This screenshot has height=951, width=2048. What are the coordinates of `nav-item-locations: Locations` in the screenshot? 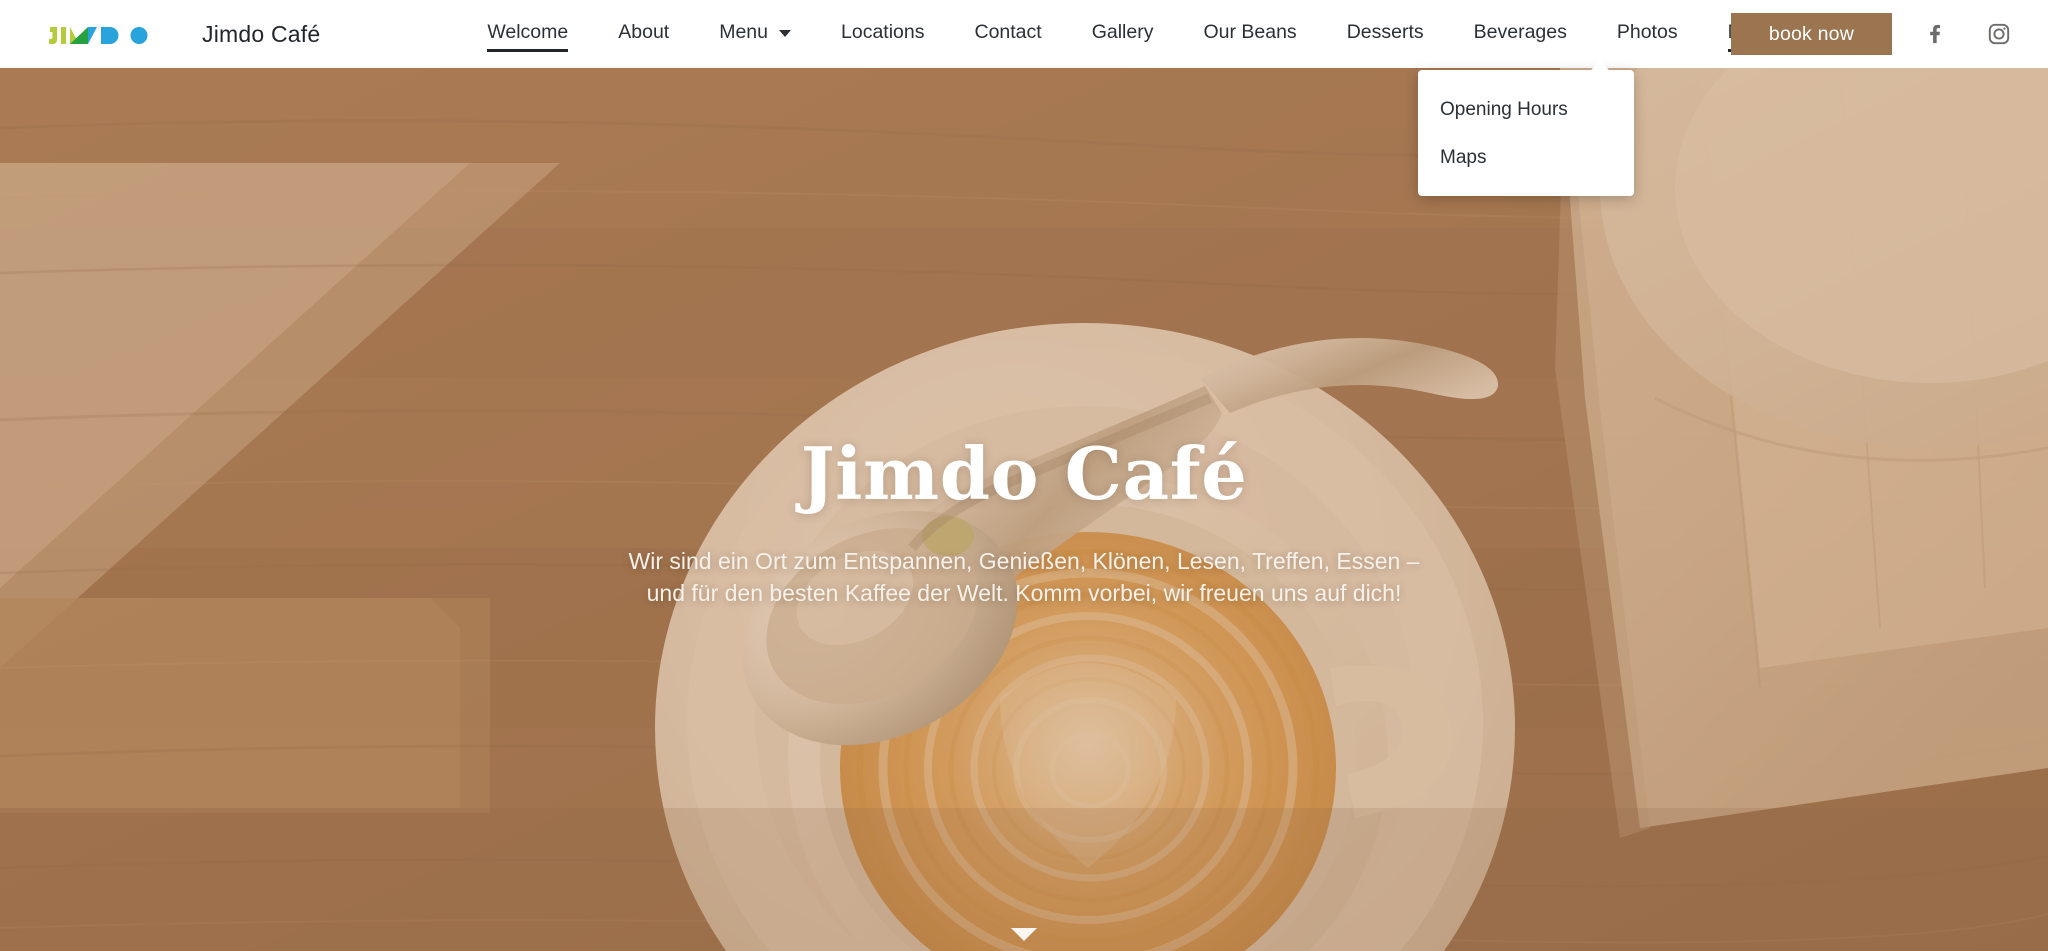 It's located at (882, 34).